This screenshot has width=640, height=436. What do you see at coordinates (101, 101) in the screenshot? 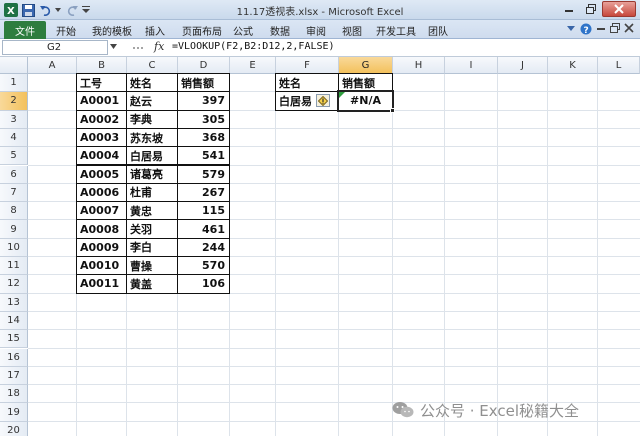
I see `table-cell-id: A0001` at bounding box center [101, 101].